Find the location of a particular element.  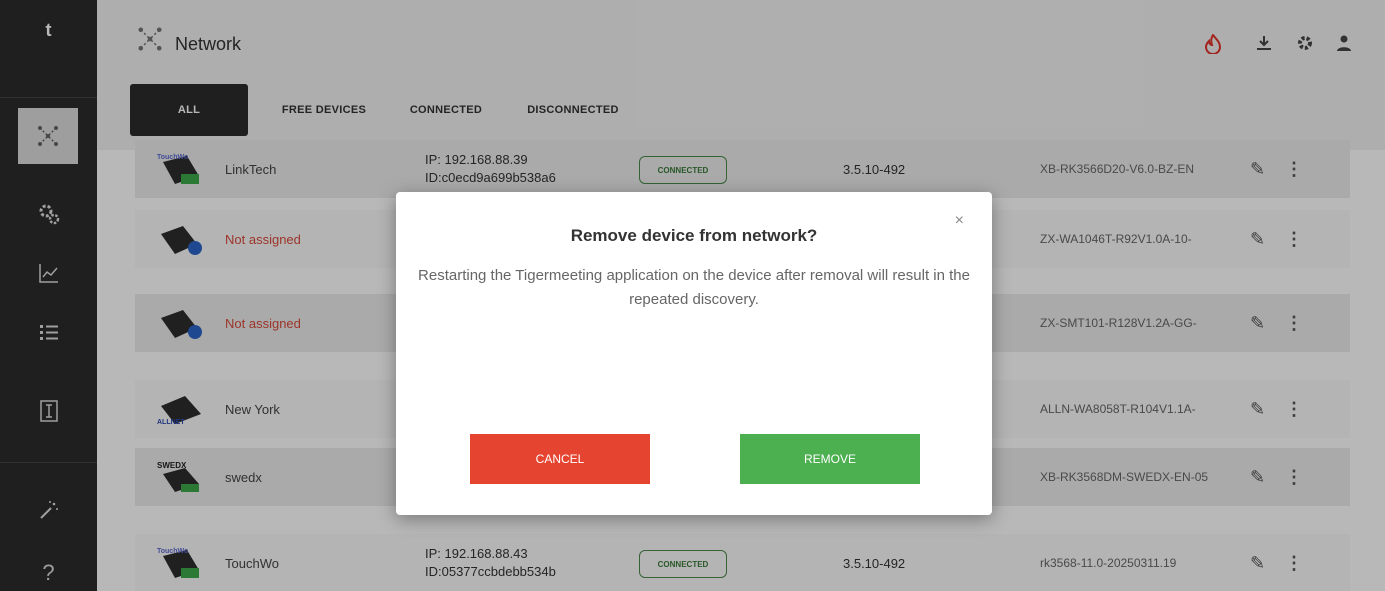

remove-button: REMOVE is located at coordinates (830, 459).